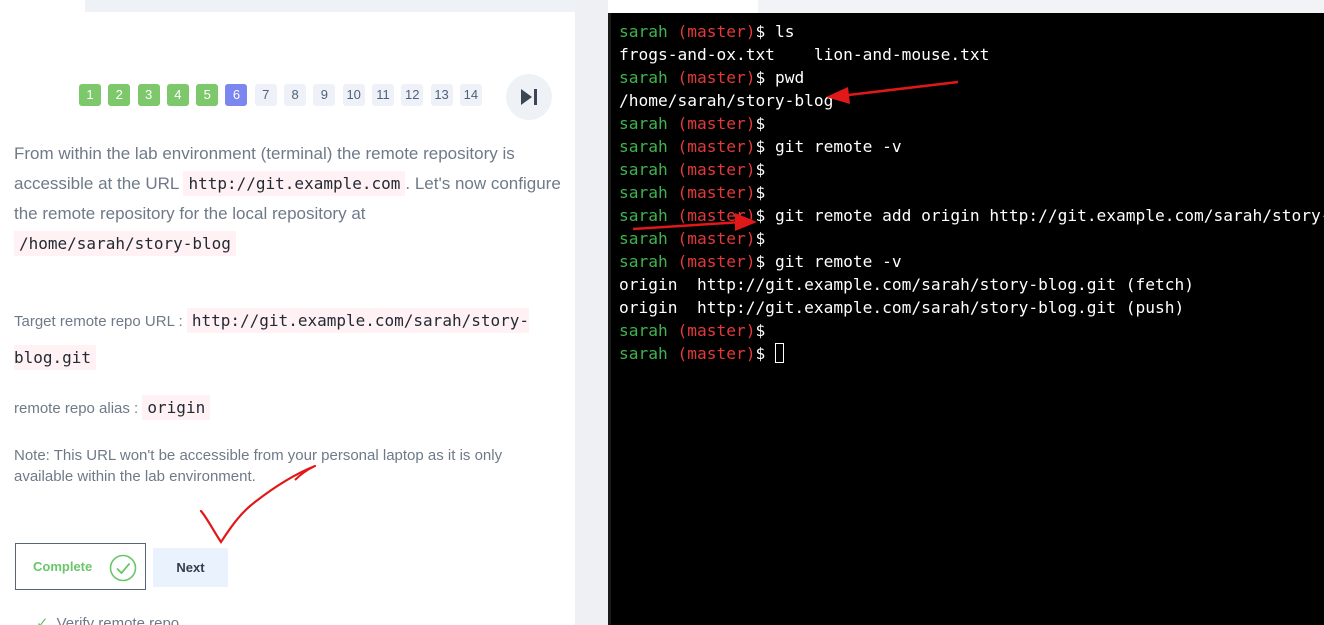 The width and height of the screenshot is (1324, 625). Describe the element at coordinates (470, 95) in the screenshot. I see `page-14-button: 14` at that location.